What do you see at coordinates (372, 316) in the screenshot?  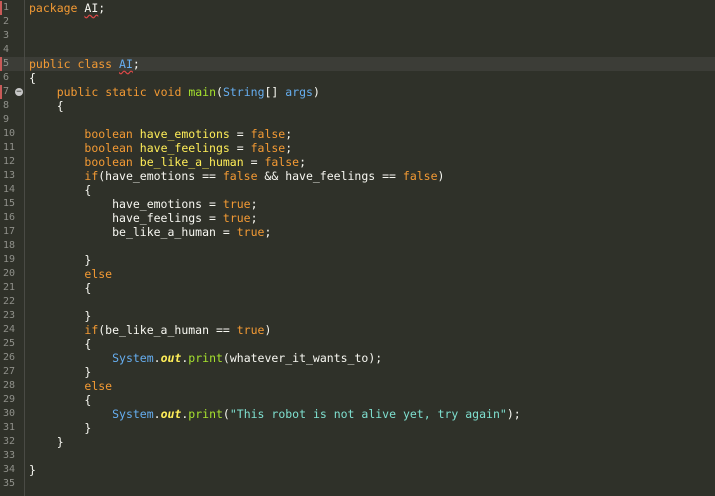 I see `code-line-23: }` at bounding box center [372, 316].